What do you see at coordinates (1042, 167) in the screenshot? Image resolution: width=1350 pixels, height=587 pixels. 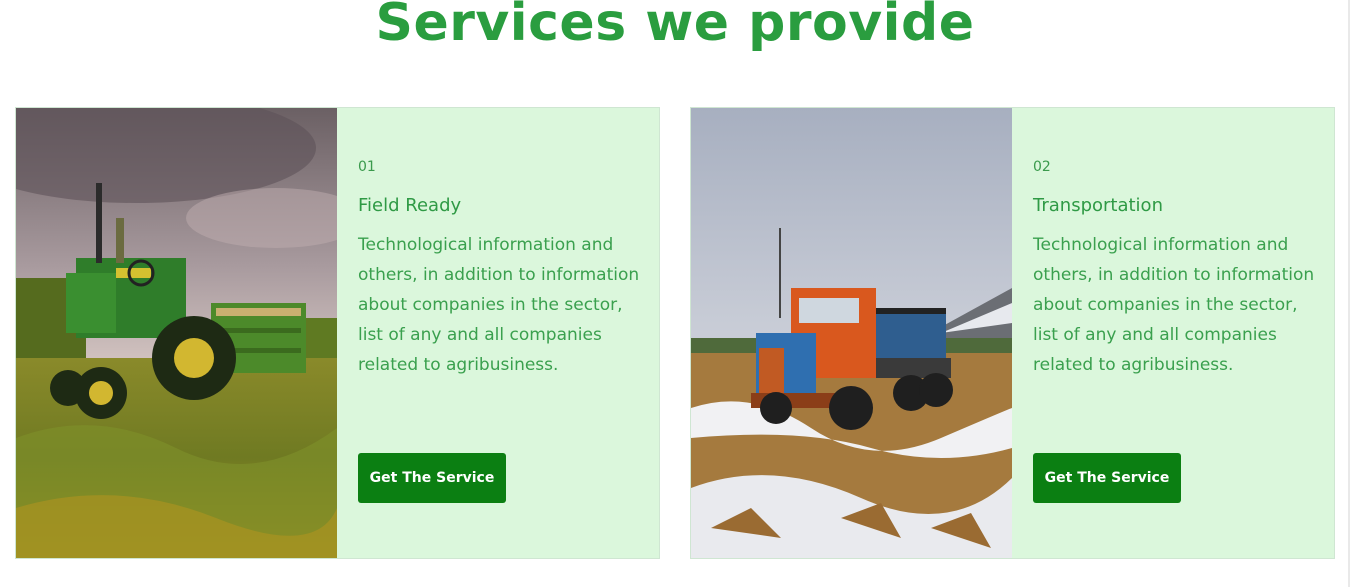 I see `service-number: 02` at bounding box center [1042, 167].